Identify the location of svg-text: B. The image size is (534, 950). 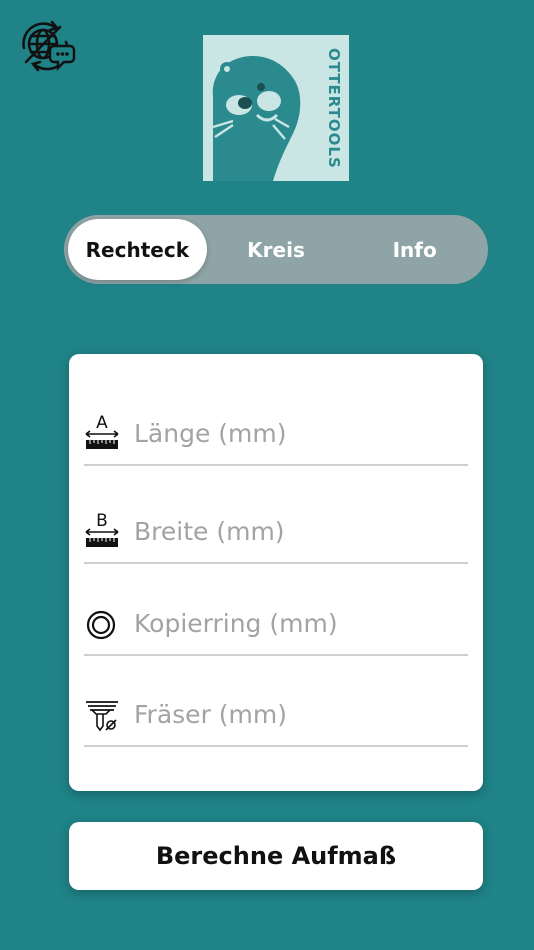
(102, 521).